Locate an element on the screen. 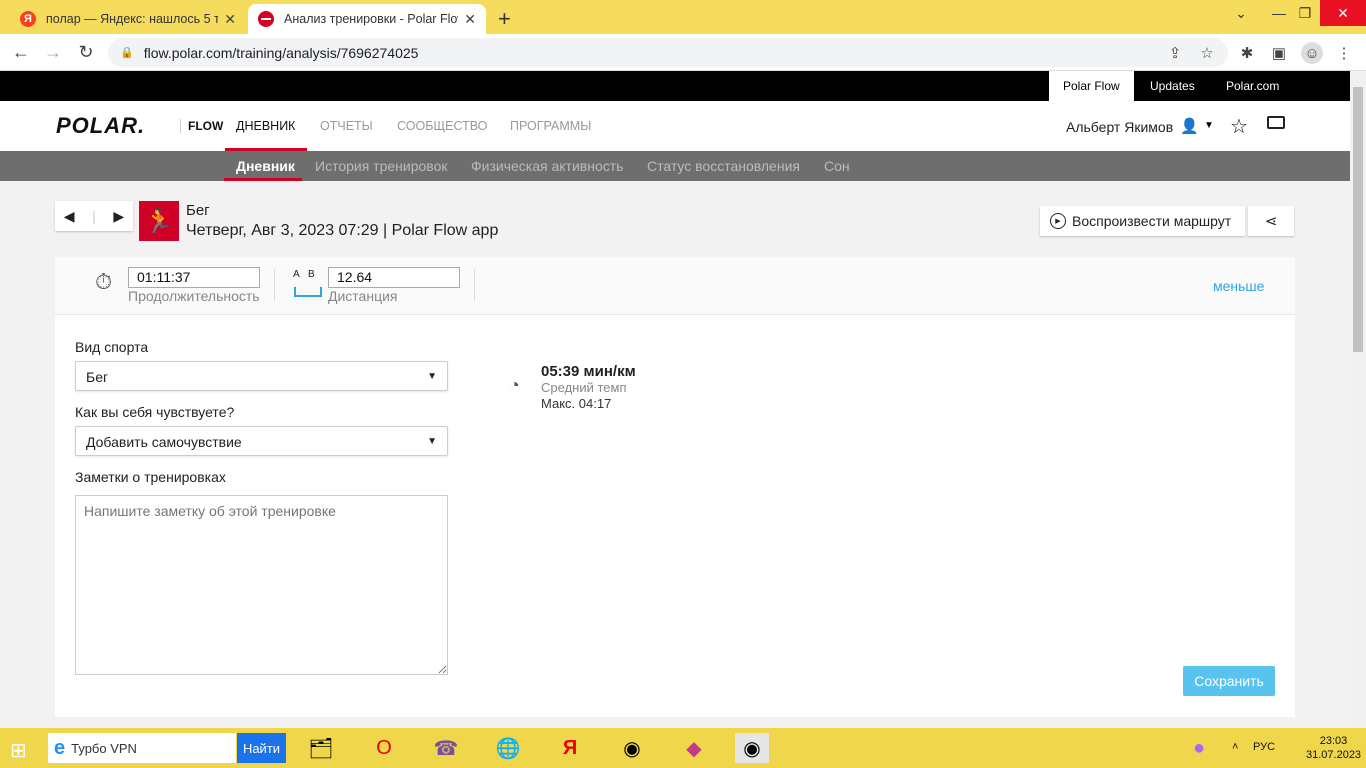  close-window-button: ✕ is located at coordinates (1343, 13).